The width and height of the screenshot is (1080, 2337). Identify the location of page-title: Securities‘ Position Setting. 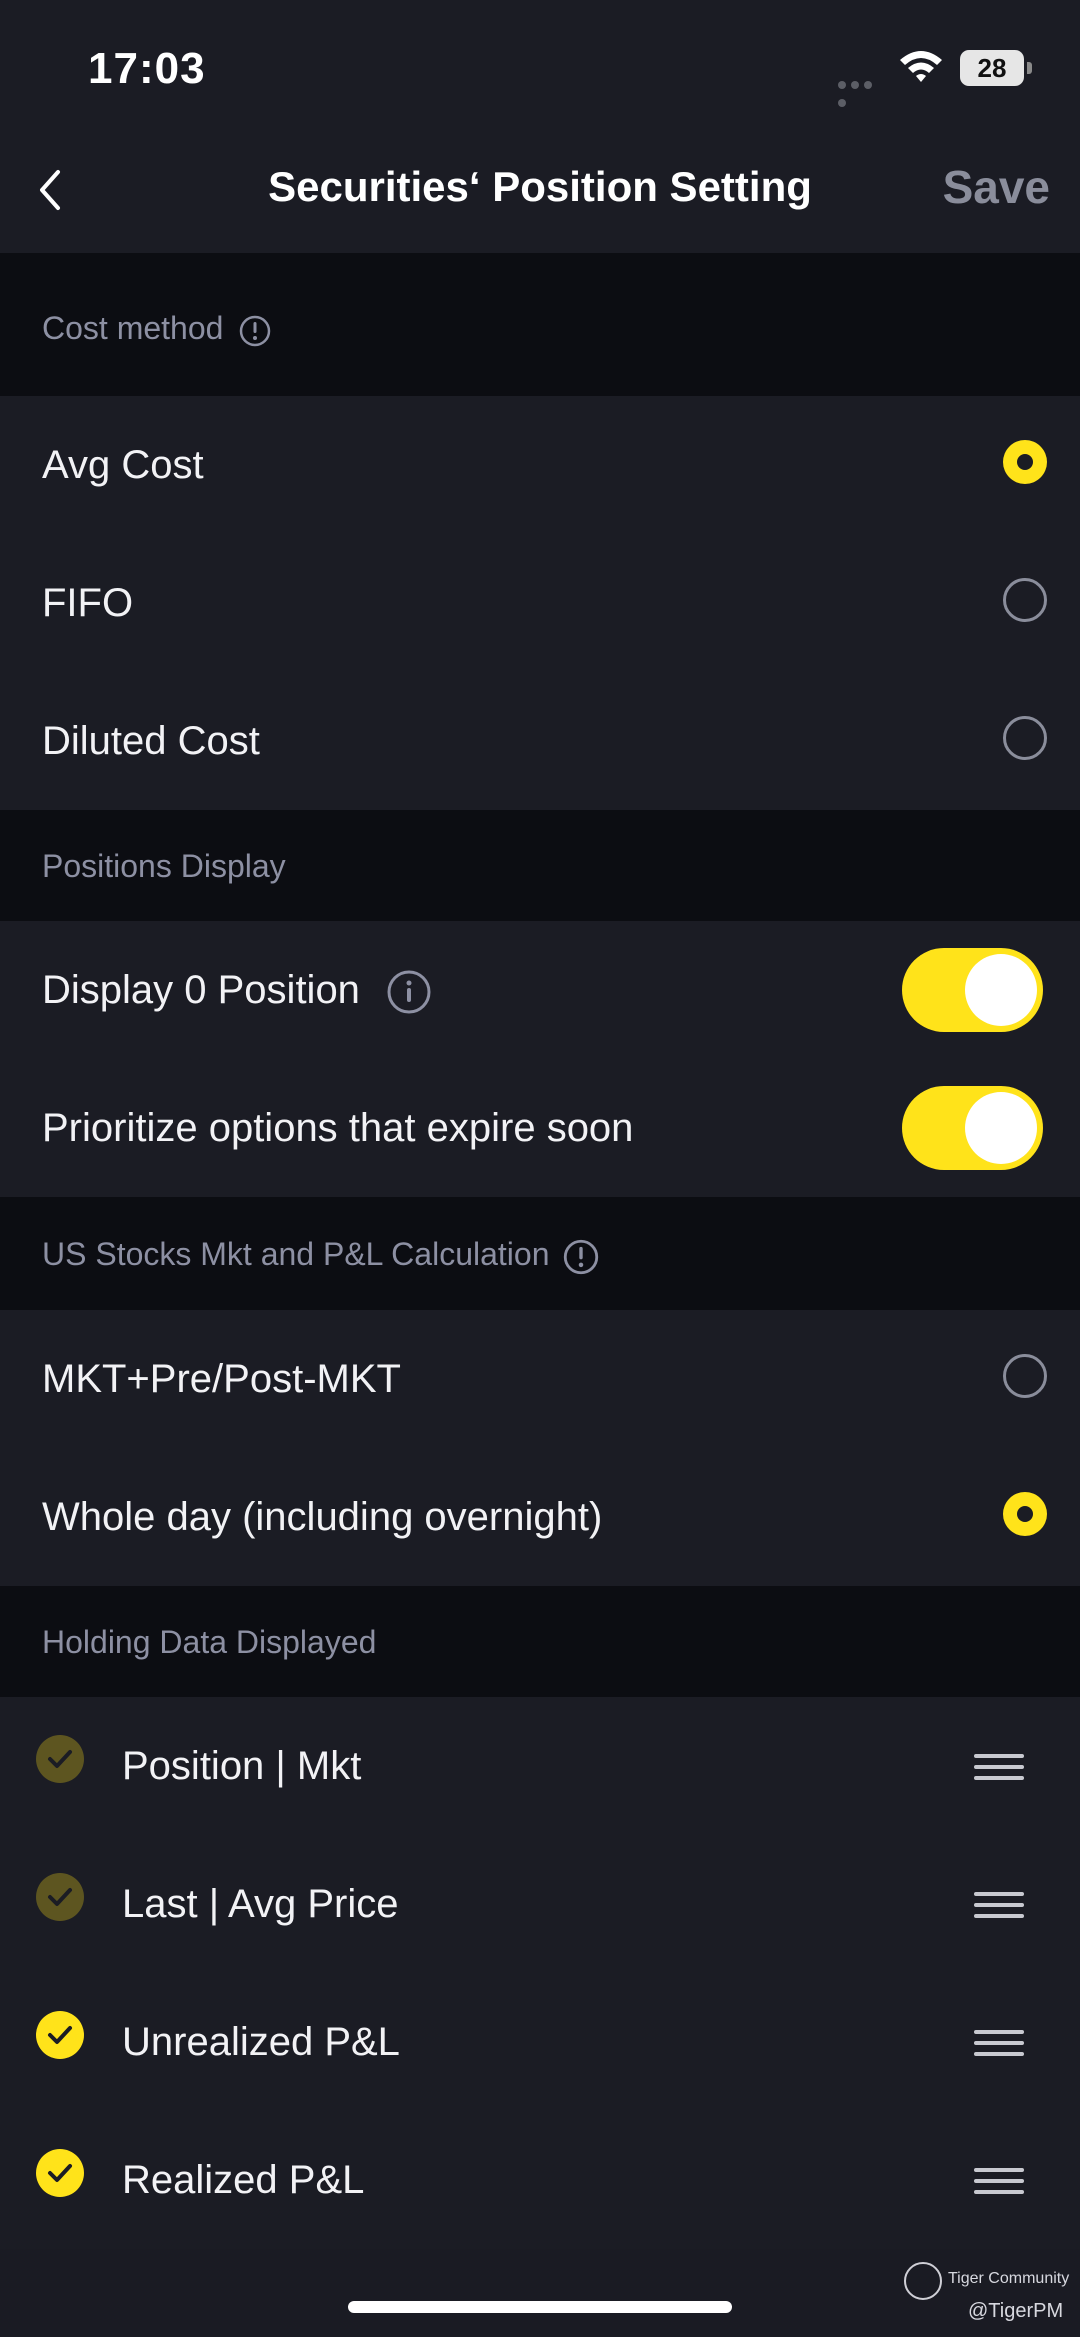
(540, 186).